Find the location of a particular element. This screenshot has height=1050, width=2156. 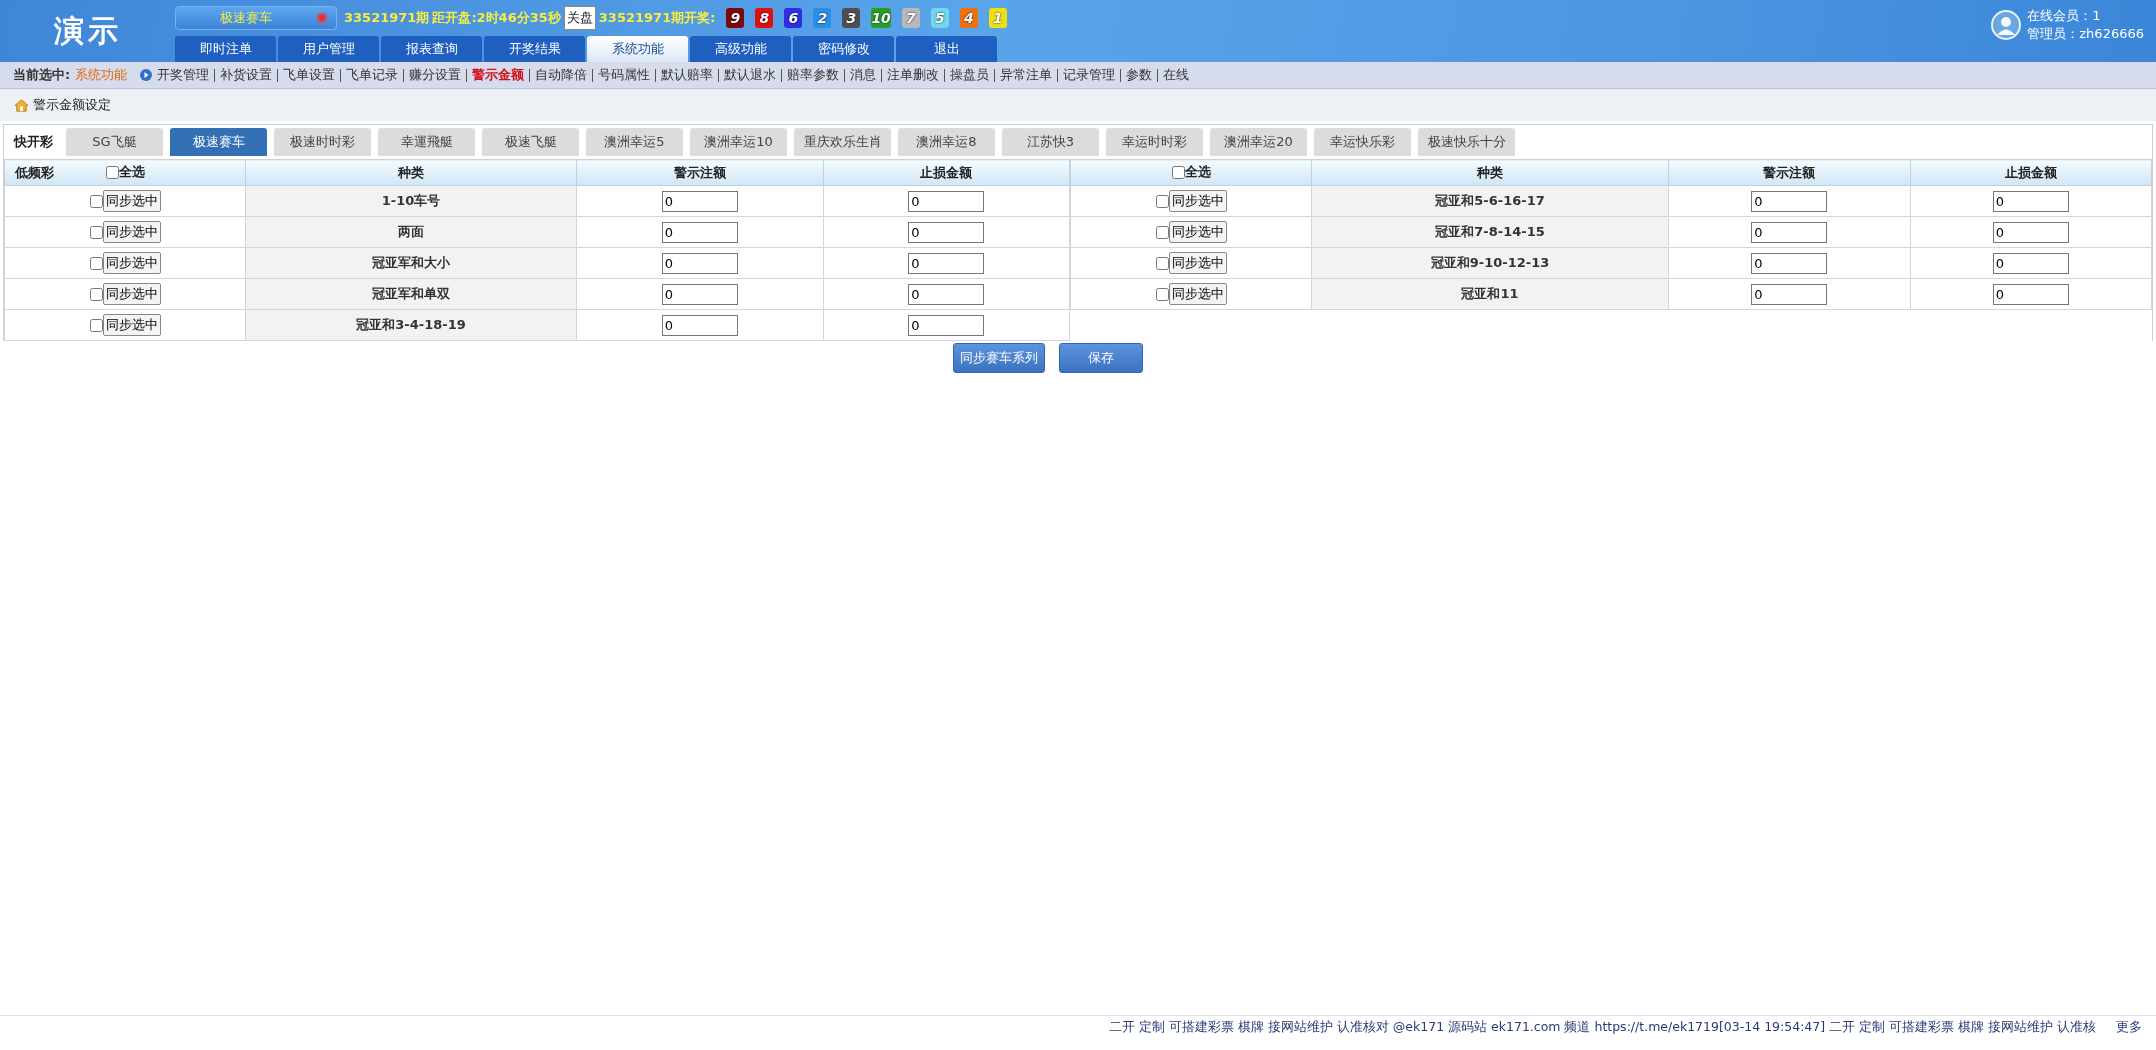

nav-tab: 即时注单 is located at coordinates (225, 49).